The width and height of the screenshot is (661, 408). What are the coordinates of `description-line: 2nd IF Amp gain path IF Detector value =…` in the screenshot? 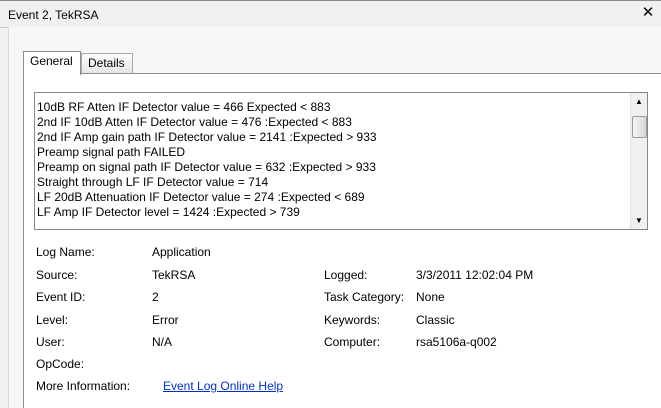 It's located at (207, 137).